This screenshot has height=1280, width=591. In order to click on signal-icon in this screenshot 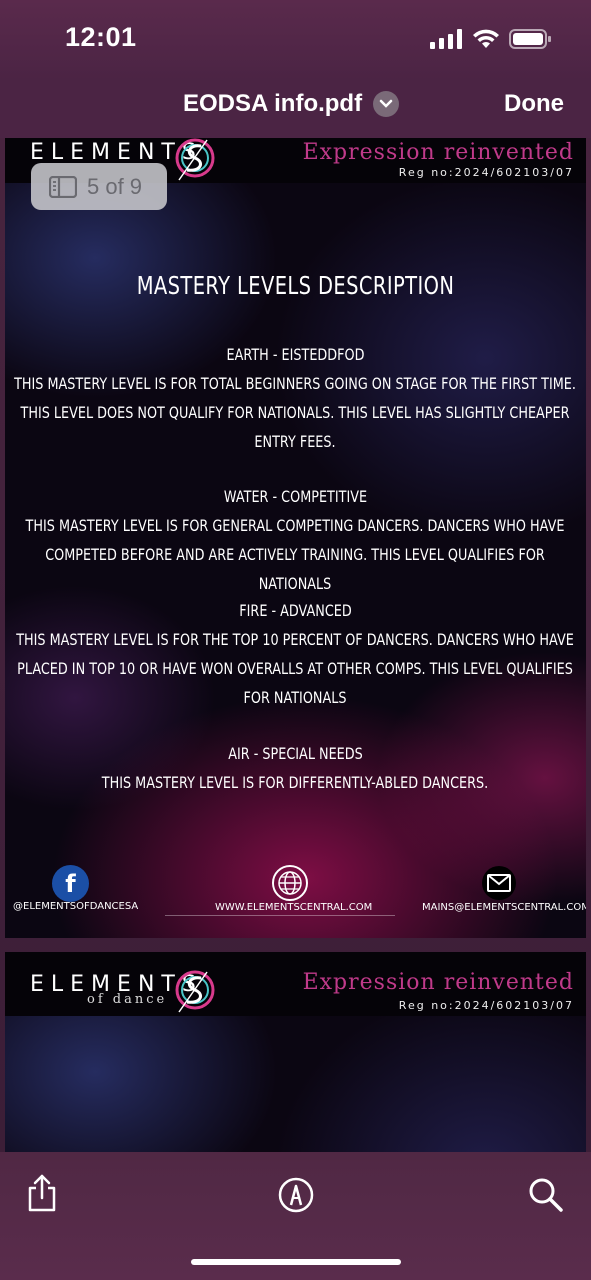, I will do `click(446, 39)`.